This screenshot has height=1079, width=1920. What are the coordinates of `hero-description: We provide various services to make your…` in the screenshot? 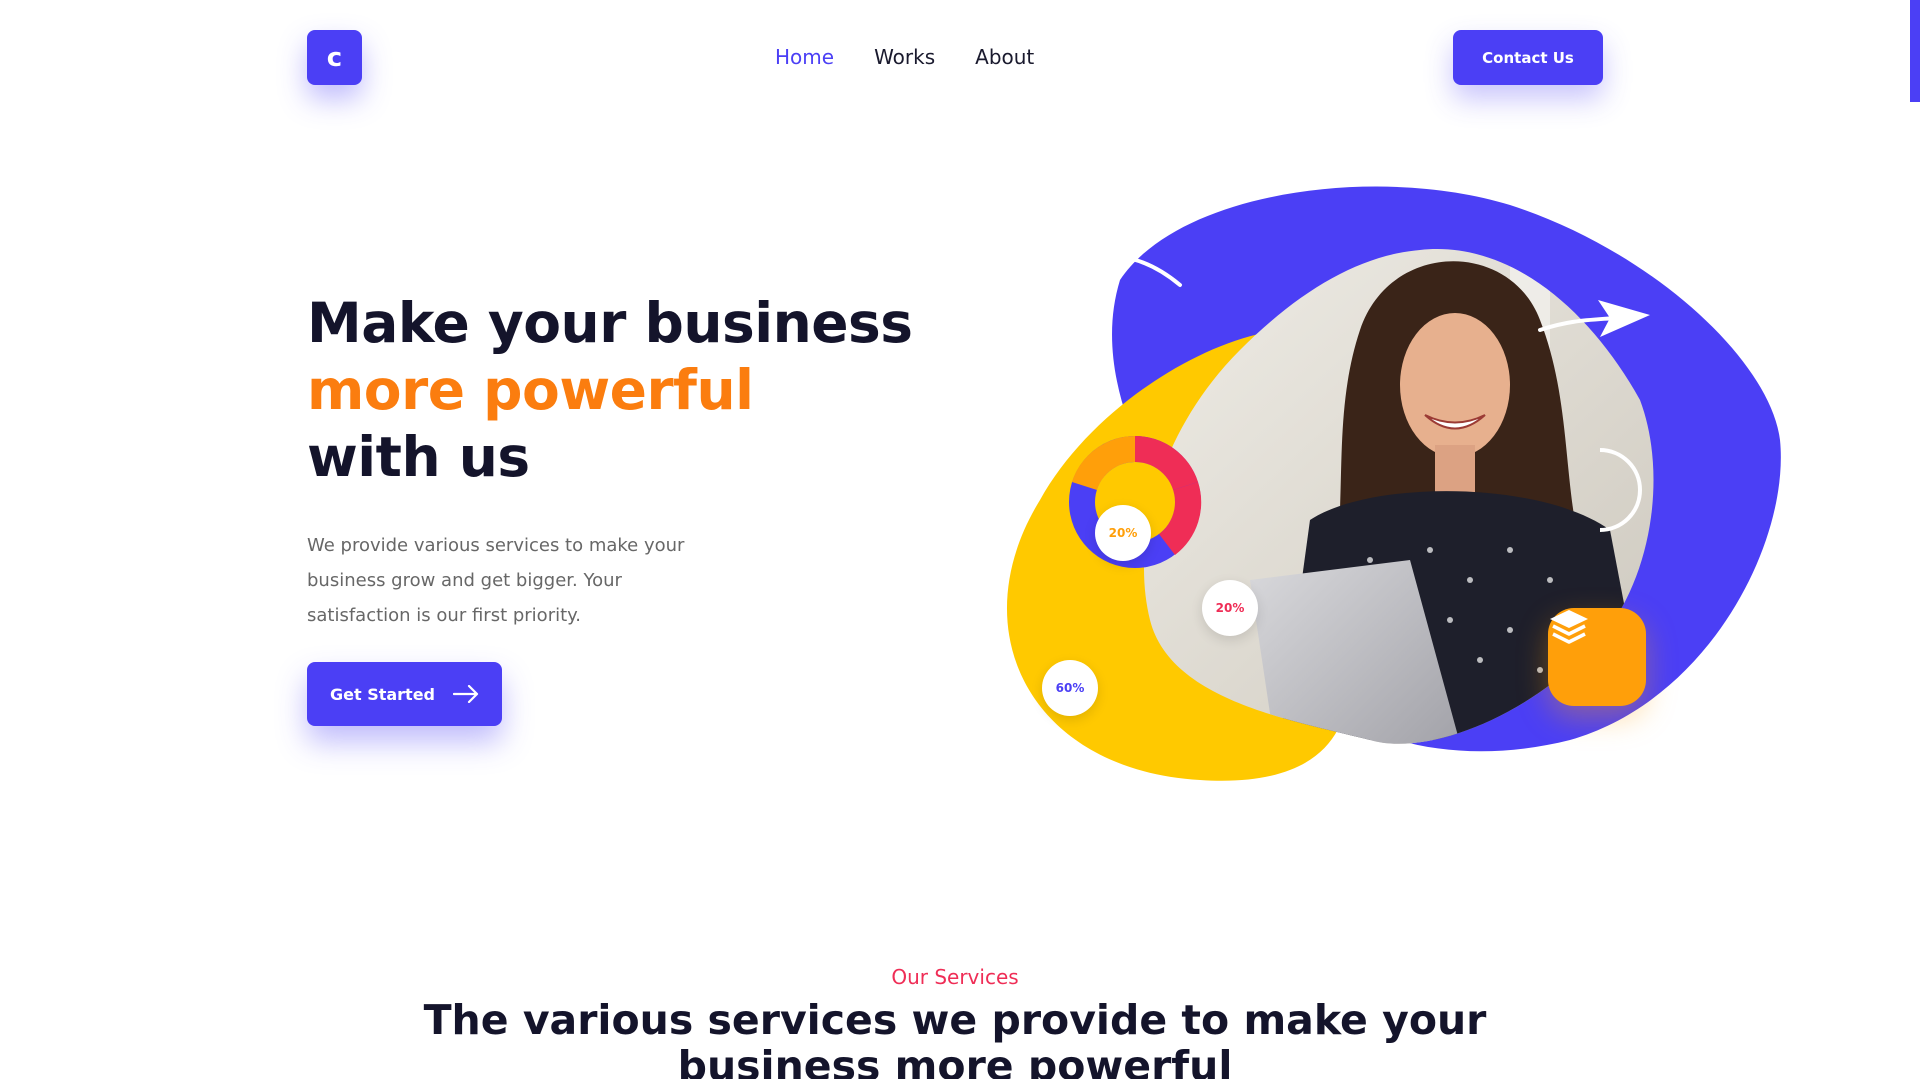 It's located at (496, 580).